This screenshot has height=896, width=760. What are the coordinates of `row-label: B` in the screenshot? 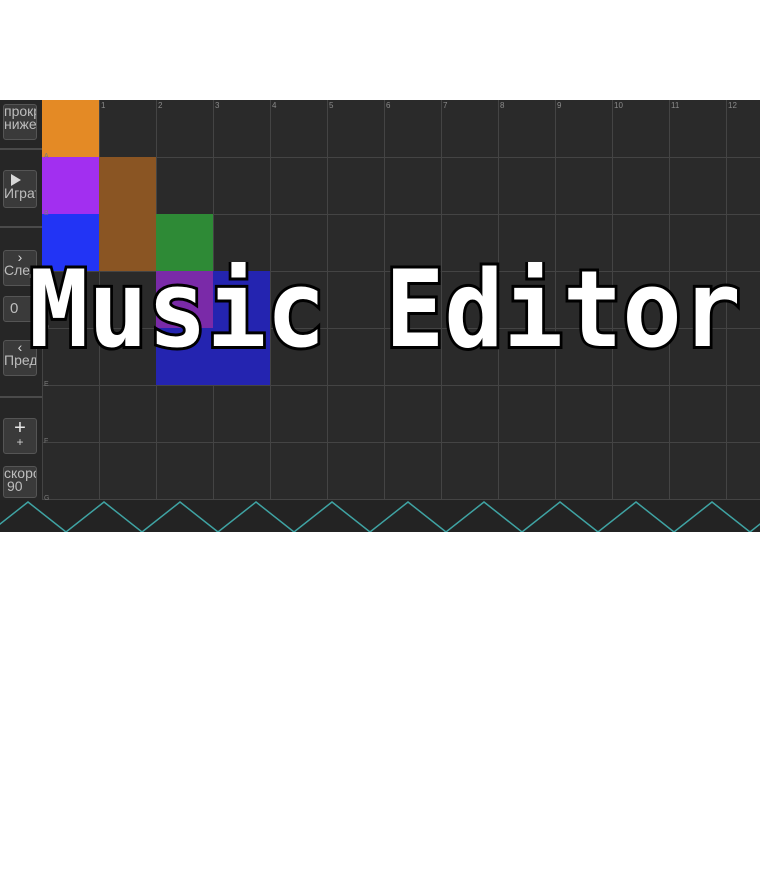 It's located at (46, 213).